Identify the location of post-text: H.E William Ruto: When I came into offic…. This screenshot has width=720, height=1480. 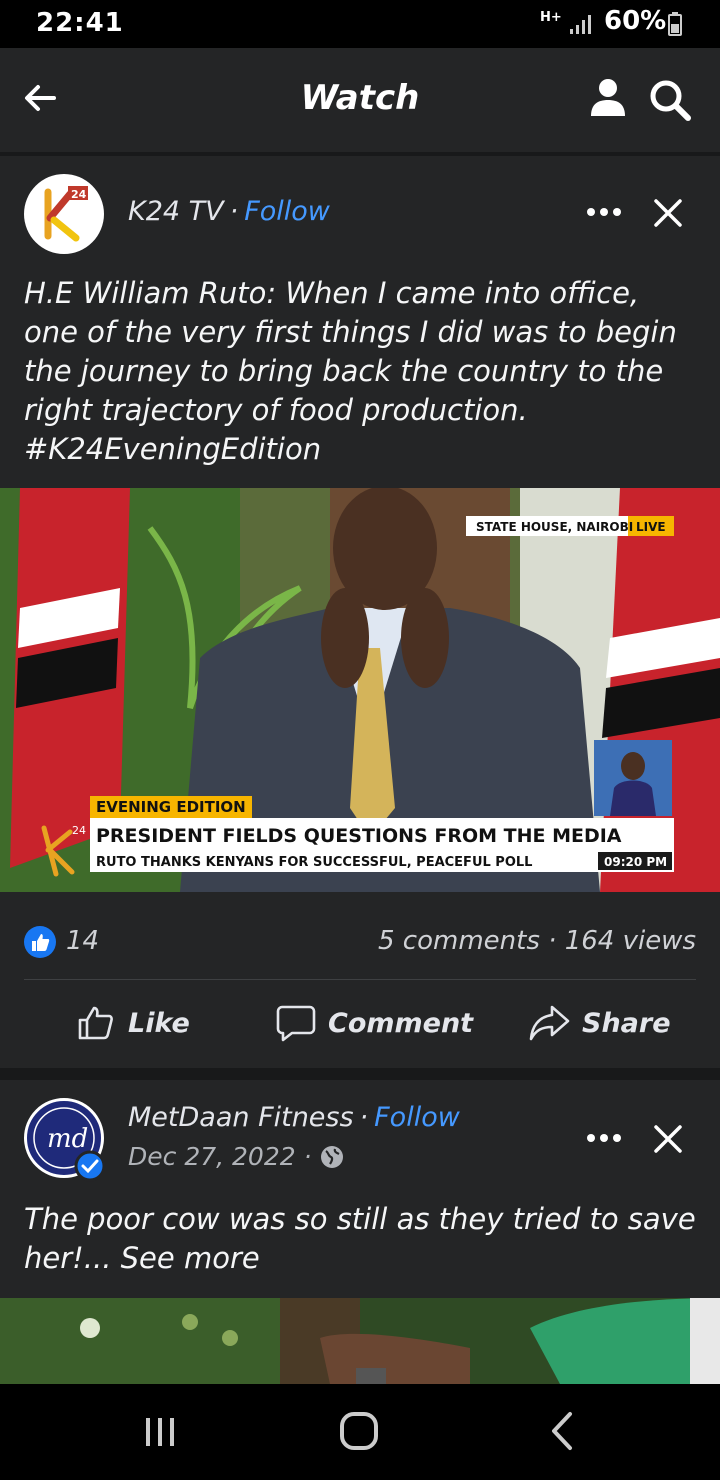
(362, 371).